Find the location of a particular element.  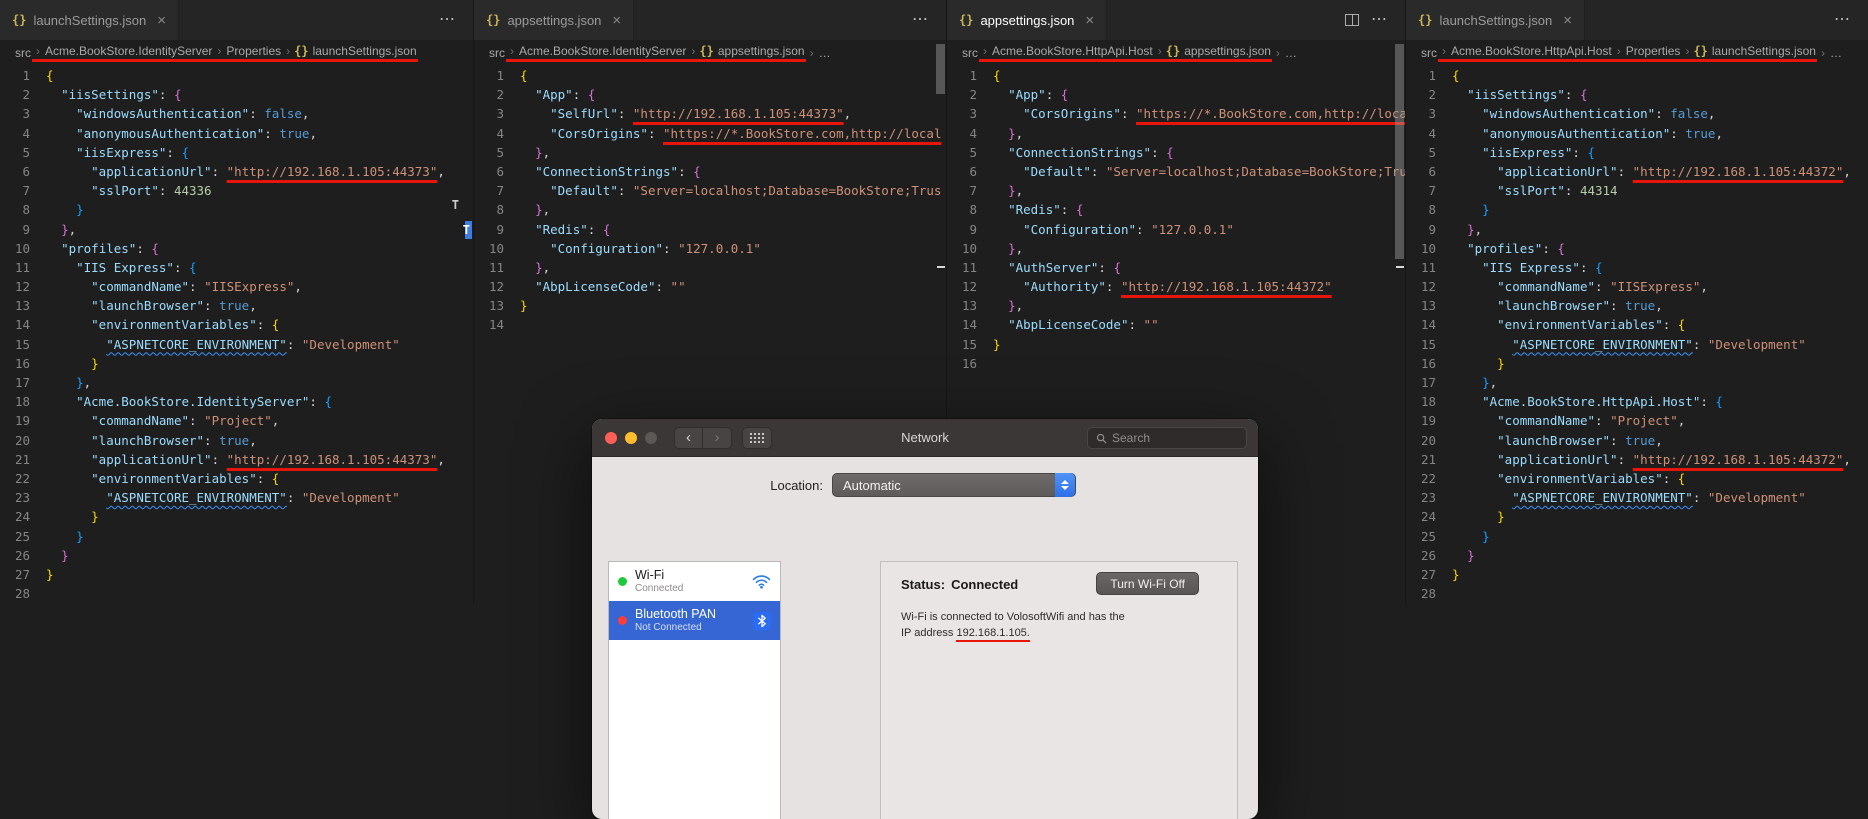

code-line: 3 "windowsAuthentication": false, is located at coordinates (236, 113).